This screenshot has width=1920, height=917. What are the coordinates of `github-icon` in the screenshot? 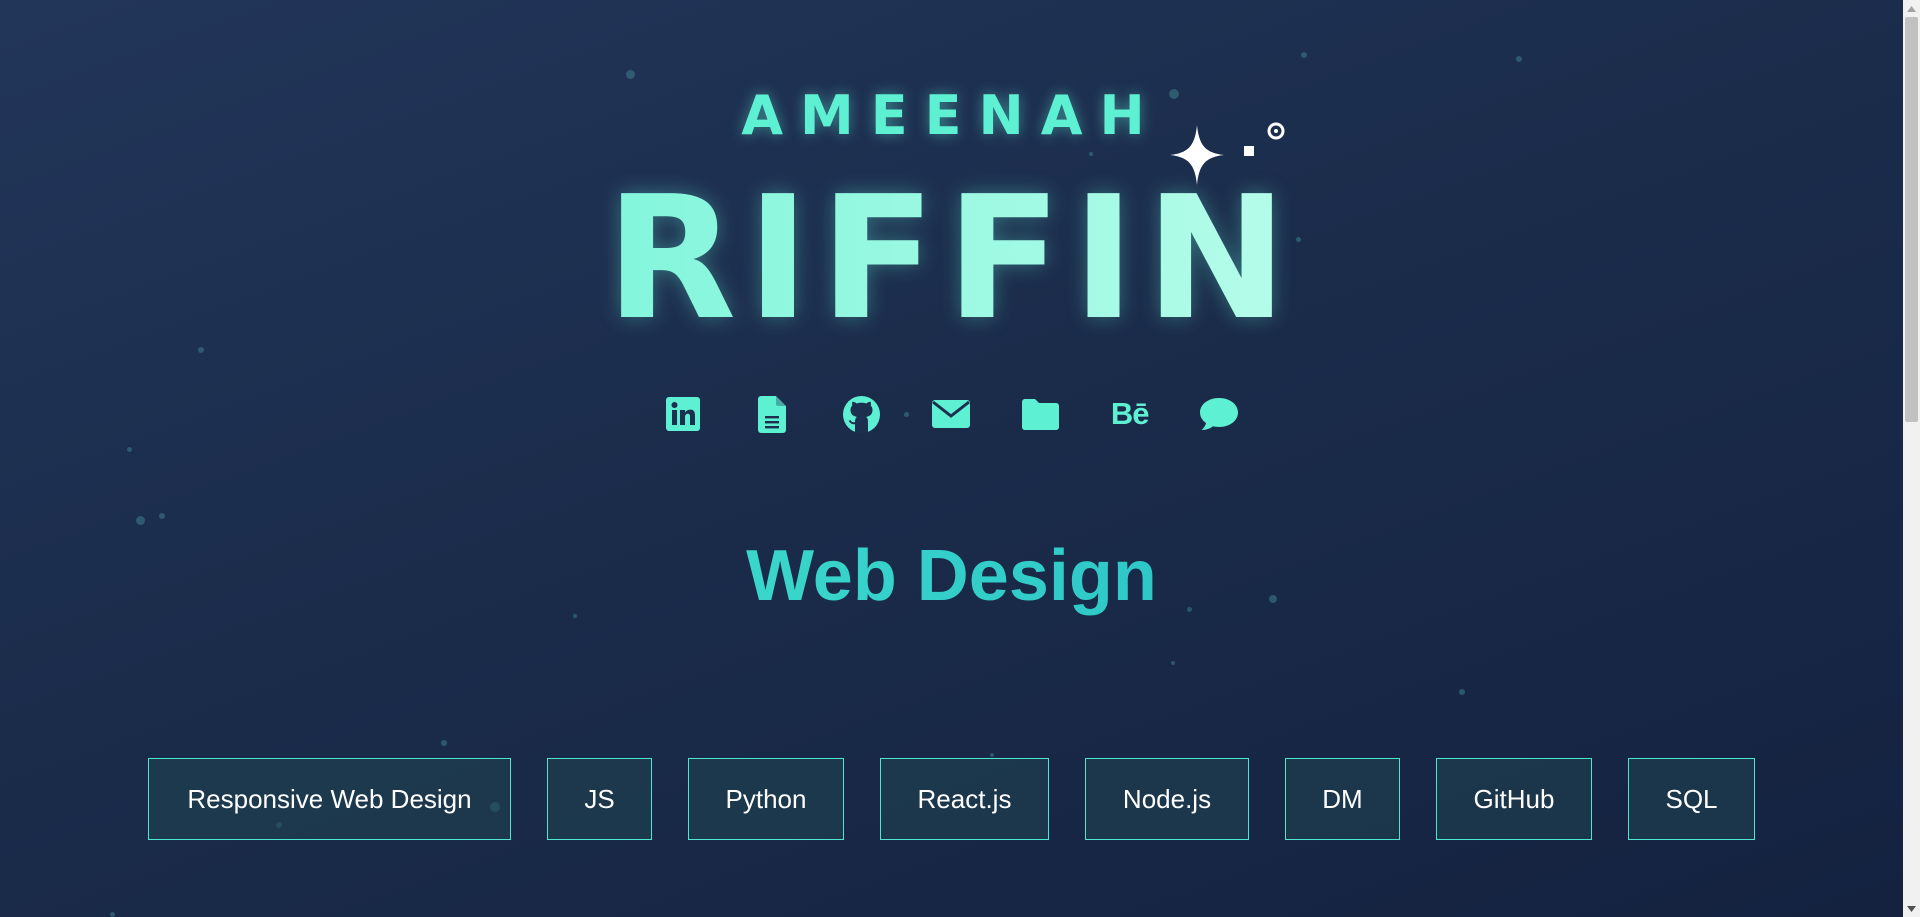 It's located at (862, 414).